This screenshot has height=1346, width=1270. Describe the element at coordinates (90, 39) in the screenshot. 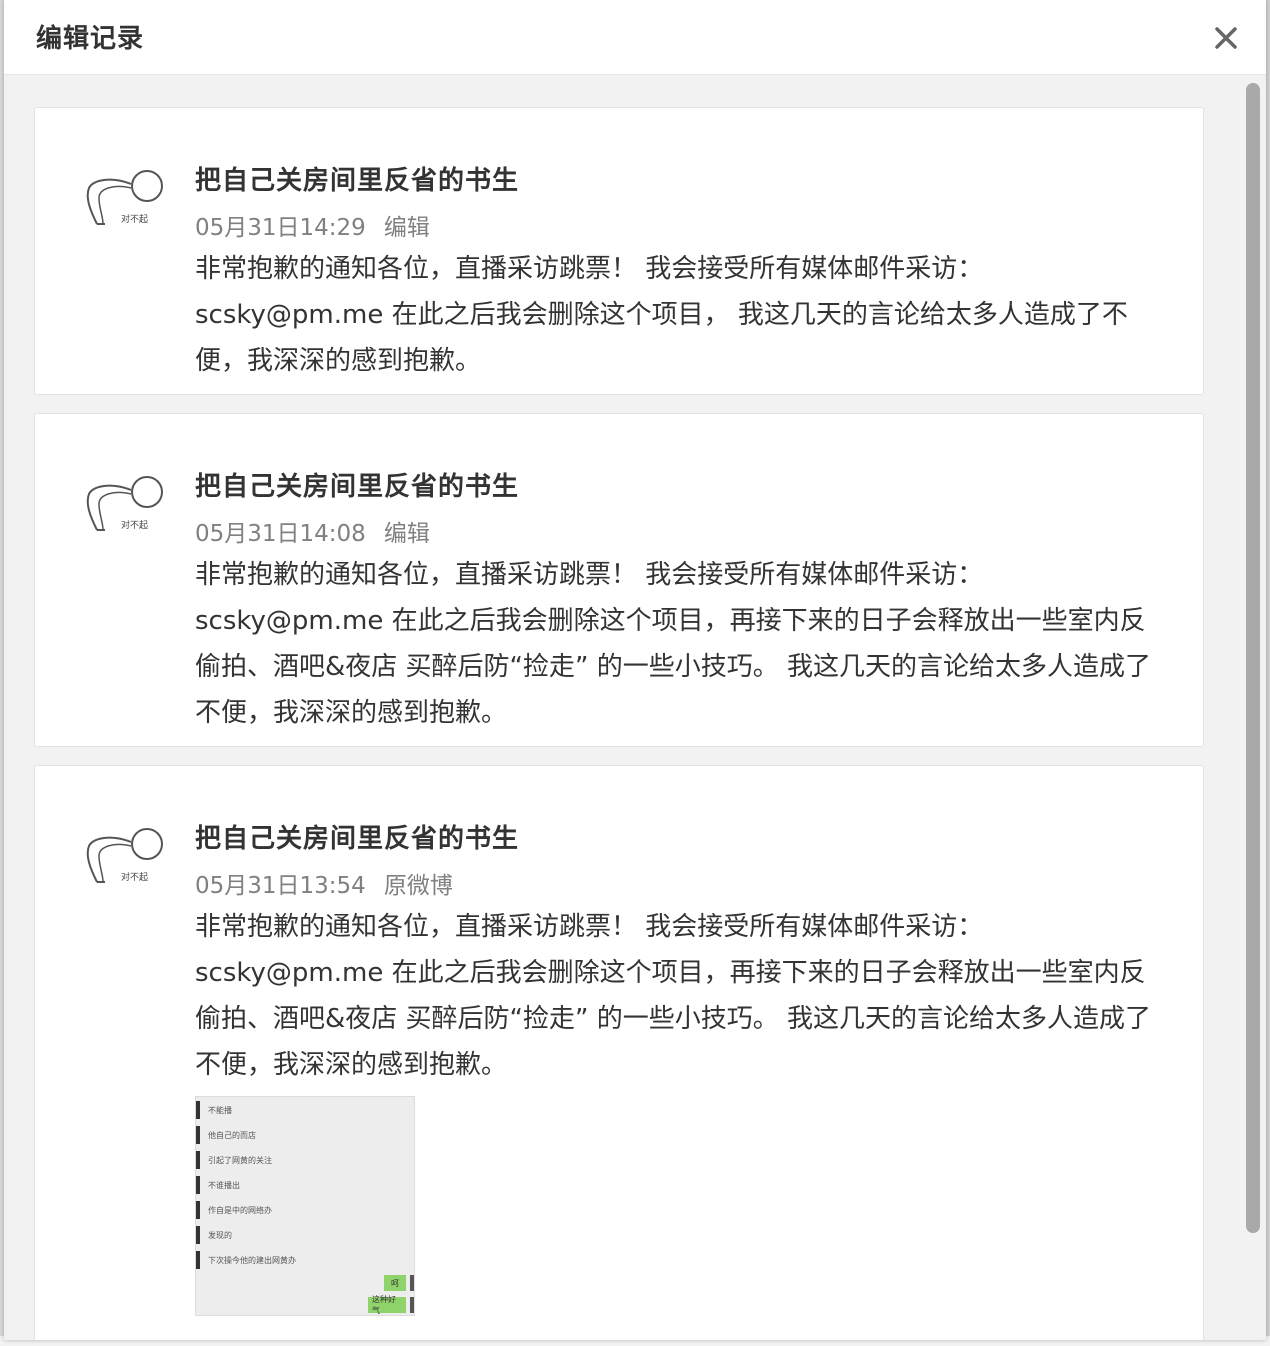

I see `dialog-title: 编辑记录` at that location.